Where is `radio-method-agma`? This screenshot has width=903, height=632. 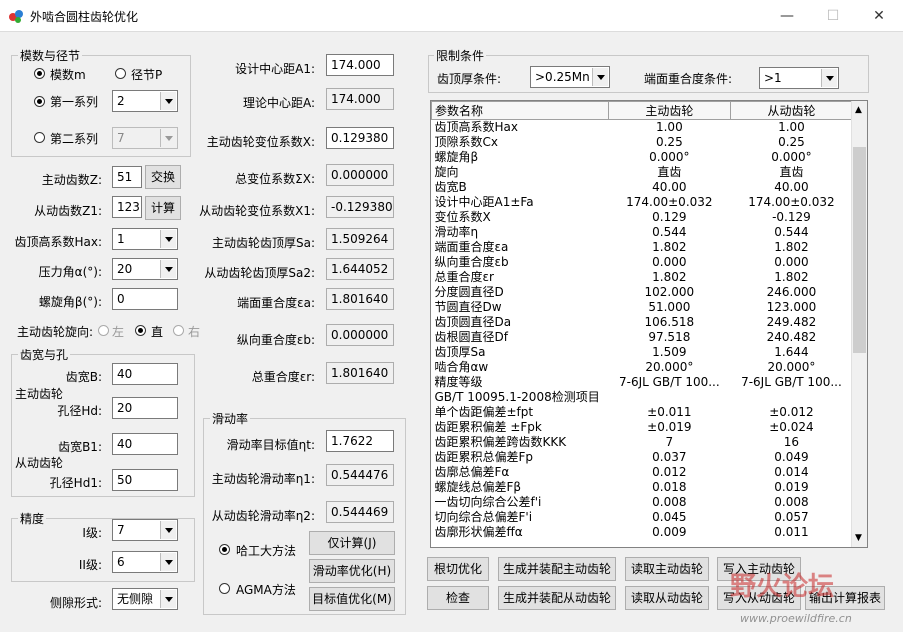
radio-method-agma is located at coordinates (224, 588).